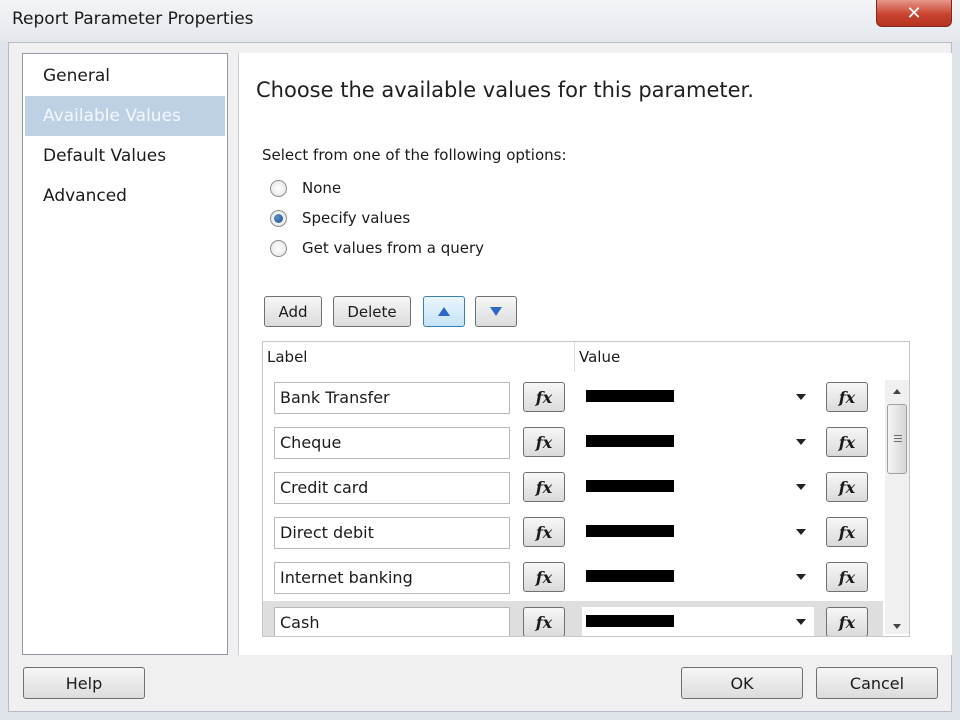  What do you see at coordinates (897, 626) in the screenshot?
I see `scroll-down-icon` at bounding box center [897, 626].